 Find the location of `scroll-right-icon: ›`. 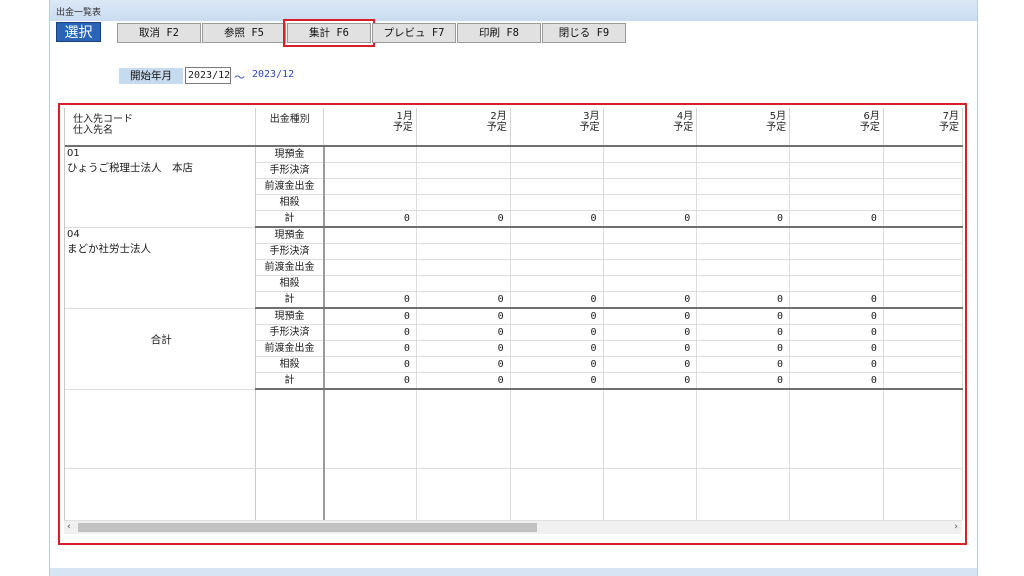

scroll-right-icon: › is located at coordinates (956, 527).